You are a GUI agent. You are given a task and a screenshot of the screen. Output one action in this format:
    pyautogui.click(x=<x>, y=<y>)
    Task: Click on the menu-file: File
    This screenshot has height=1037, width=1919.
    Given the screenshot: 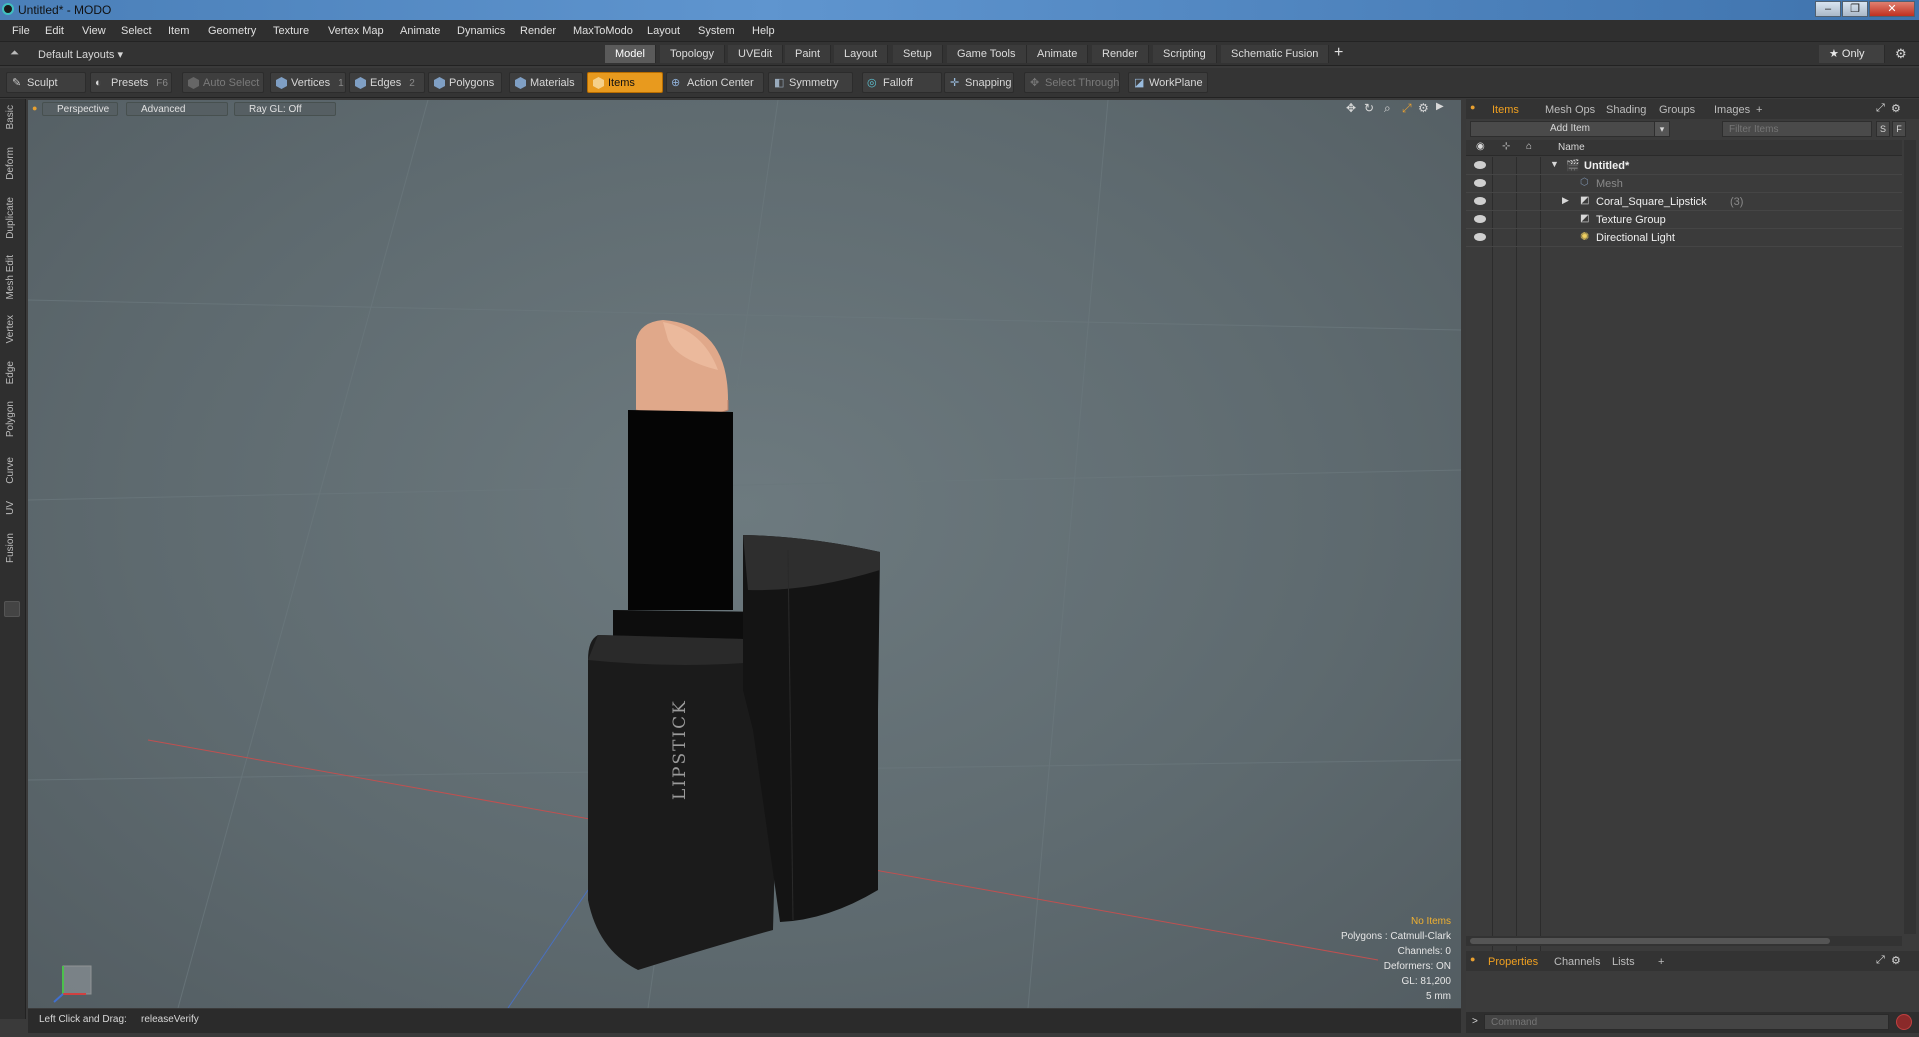 What is the action you would take?
    pyautogui.click(x=21, y=31)
    